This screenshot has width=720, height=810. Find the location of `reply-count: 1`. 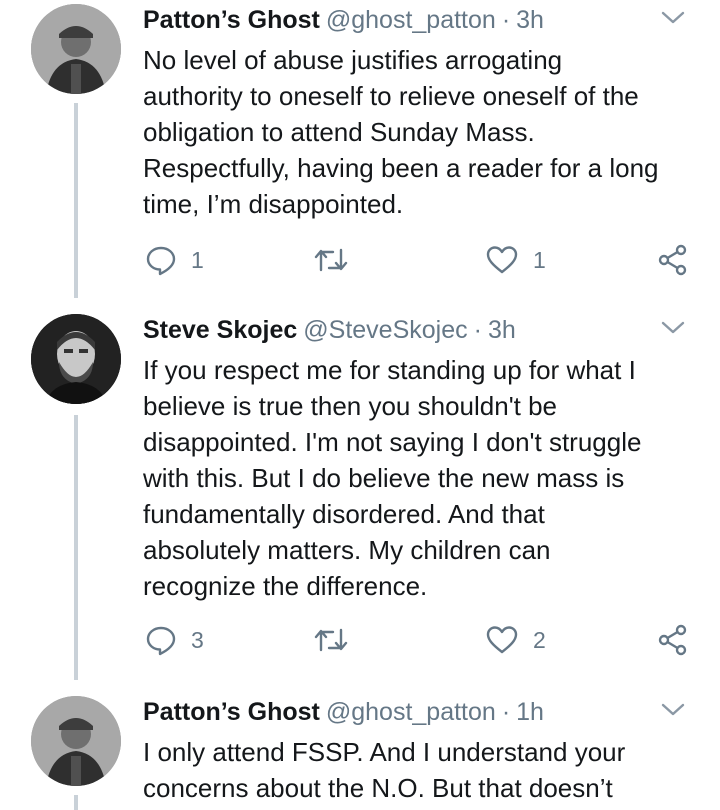

reply-count: 1 is located at coordinates (197, 259).